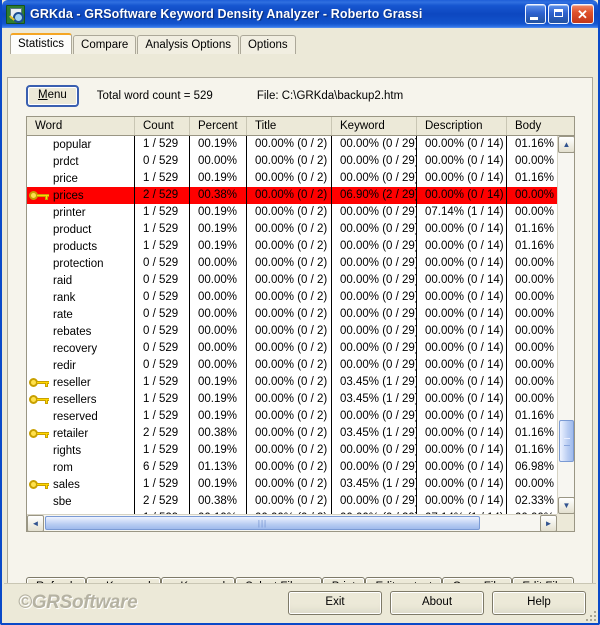  I want to click on vertical-scrollbar: ▲ ▼, so click(565, 325).